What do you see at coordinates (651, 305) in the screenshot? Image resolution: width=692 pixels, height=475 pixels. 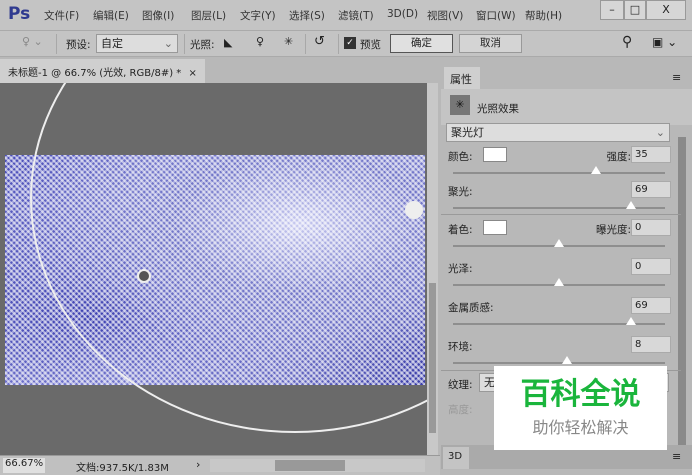 I see `metallic-input: 69` at bounding box center [651, 305].